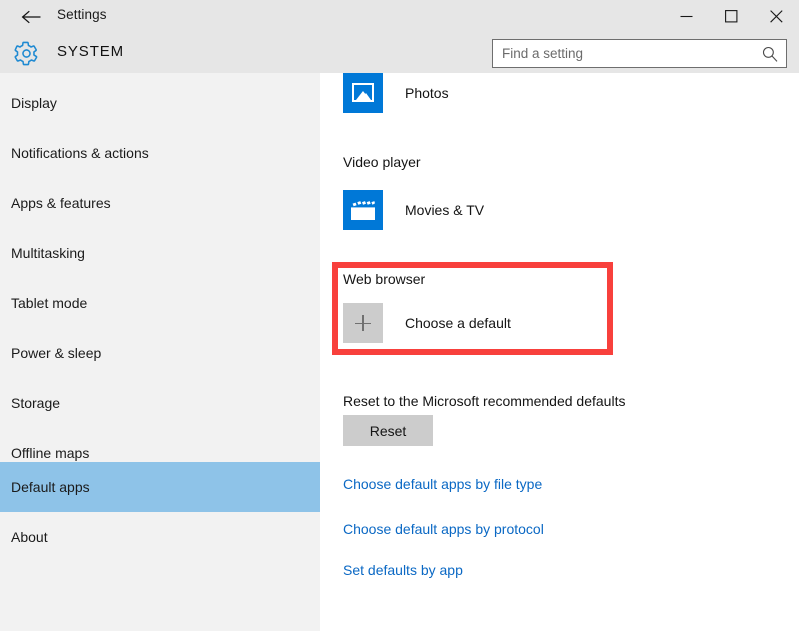 The height and width of the screenshot is (631, 799). I want to click on sidebar-item-label: Tablet mode, so click(49, 303).